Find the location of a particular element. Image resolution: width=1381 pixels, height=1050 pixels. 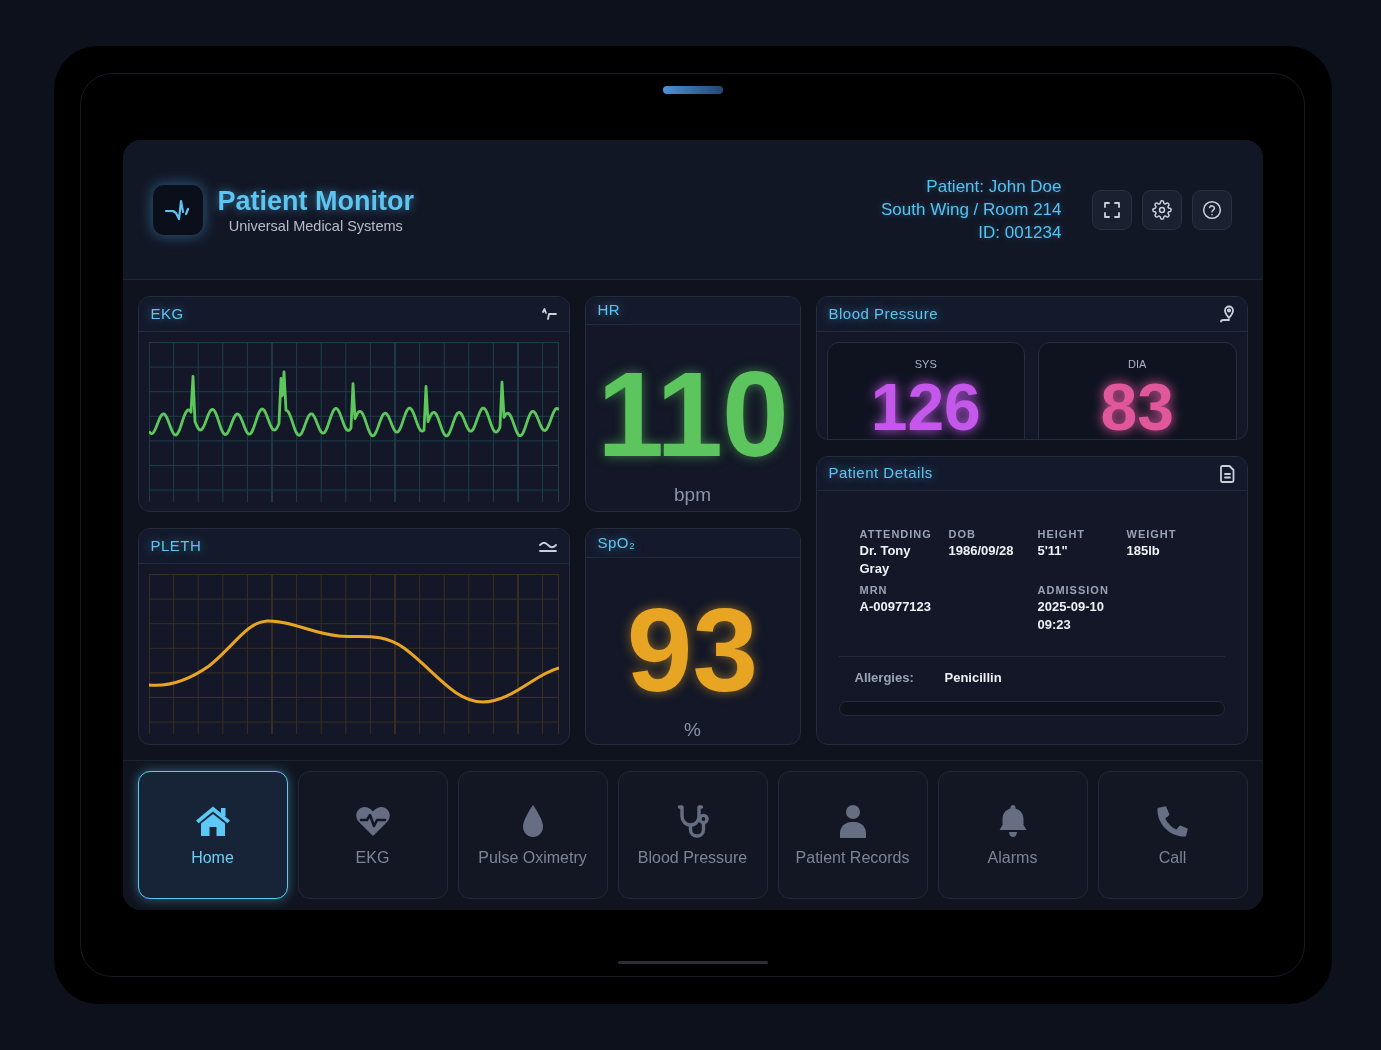

reading-label: DIA is located at coordinates (1137, 364).